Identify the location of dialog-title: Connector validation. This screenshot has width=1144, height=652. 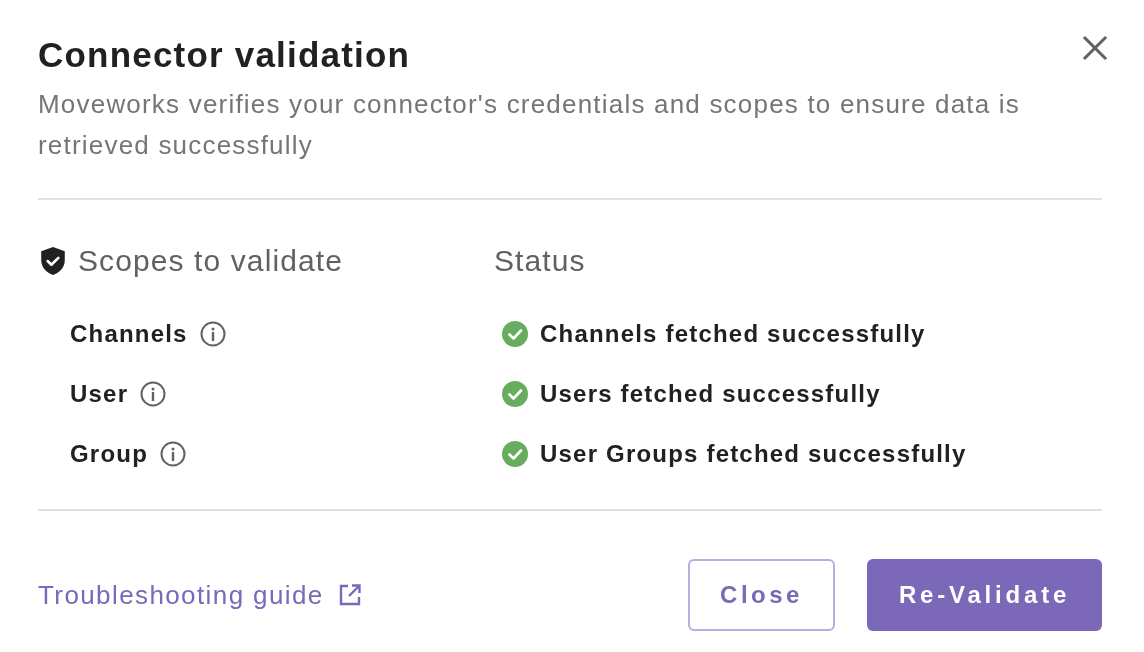
(224, 55).